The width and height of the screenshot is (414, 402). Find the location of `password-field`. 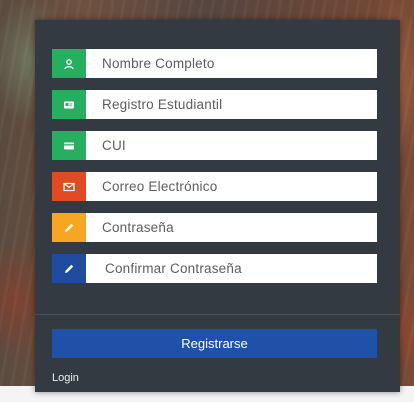

password-field is located at coordinates (214, 227).